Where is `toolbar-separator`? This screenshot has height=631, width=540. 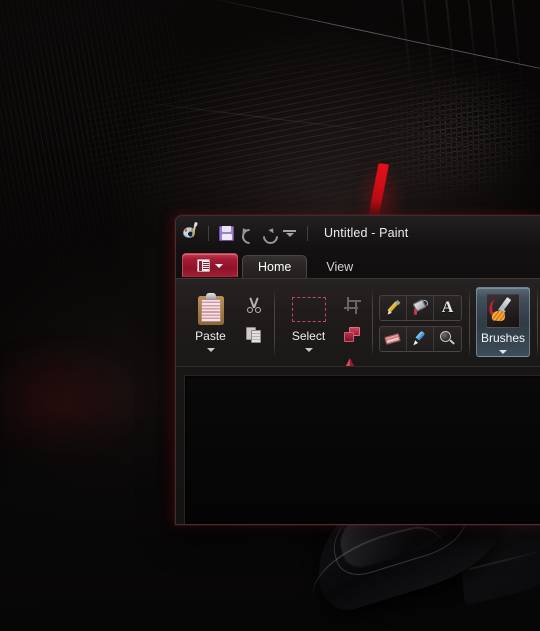 toolbar-separator is located at coordinates (208, 233).